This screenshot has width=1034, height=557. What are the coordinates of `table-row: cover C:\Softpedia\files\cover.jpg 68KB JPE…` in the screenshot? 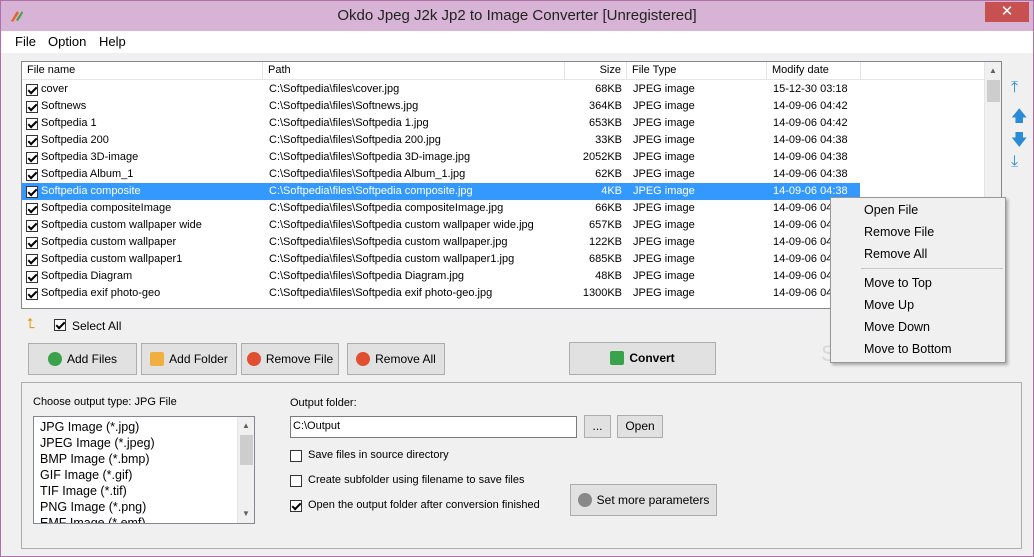 It's located at (503, 89).